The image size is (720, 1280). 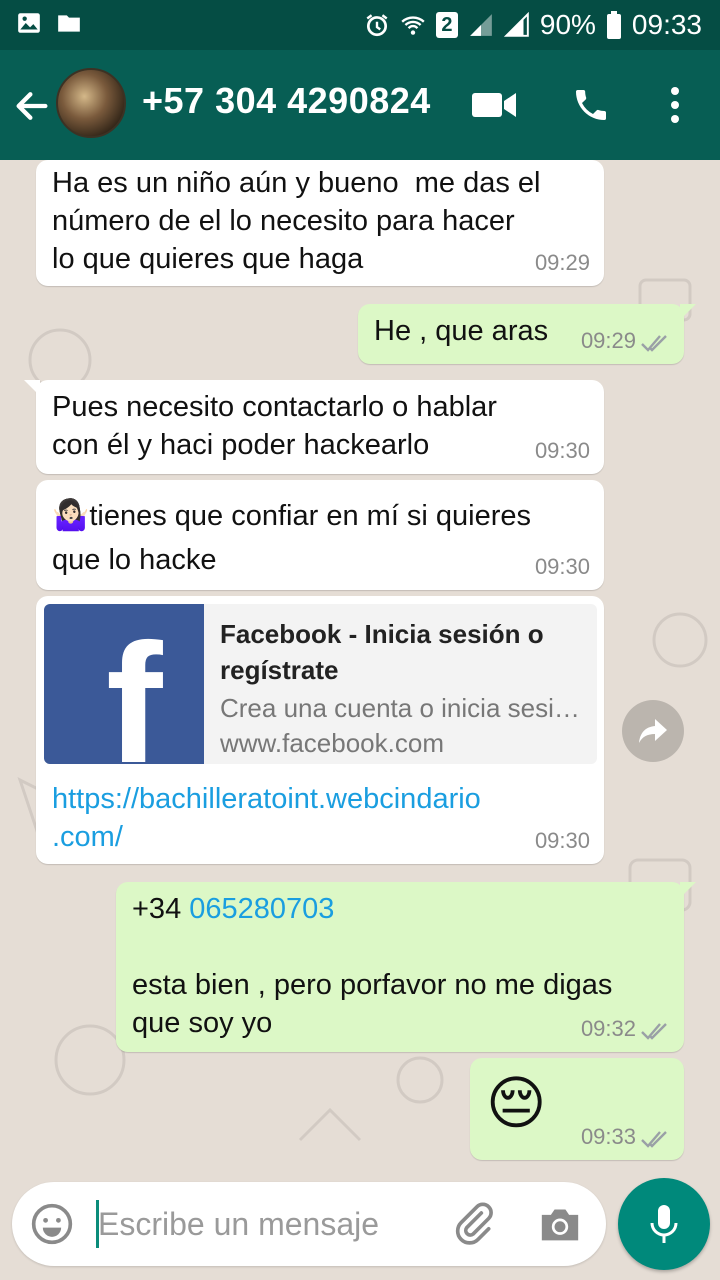 I want to click on shrug-emoji: 🤷🏻‍♀️, so click(x=71, y=515).